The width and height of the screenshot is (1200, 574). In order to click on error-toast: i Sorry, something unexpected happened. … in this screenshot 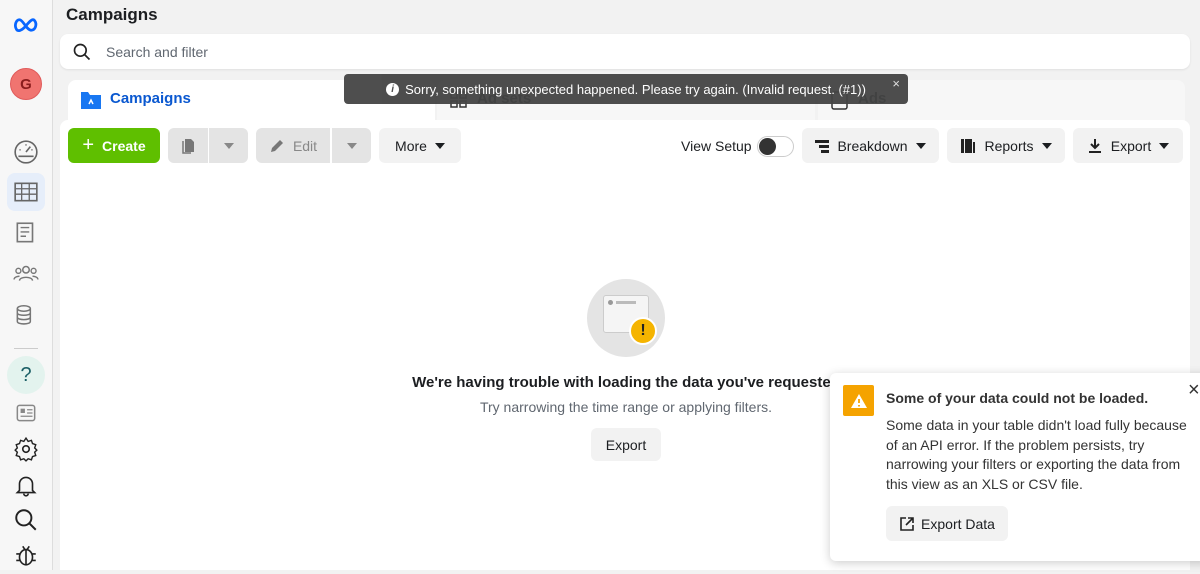, I will do `click(626, 89)`.